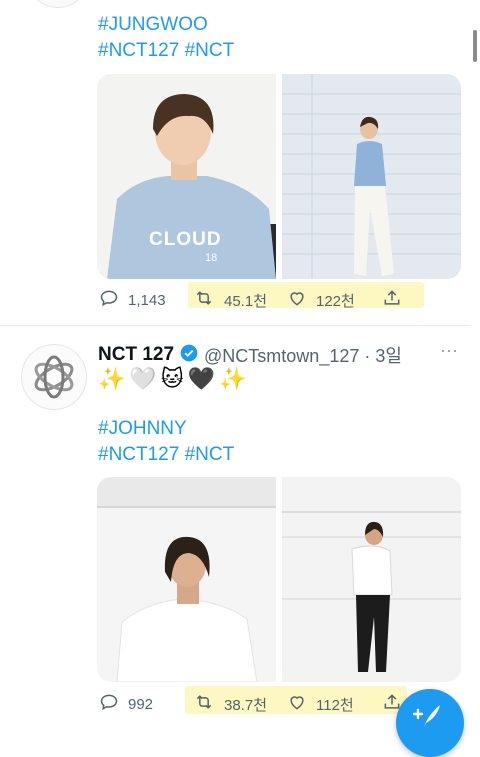  Describe the element at coordinates (211, 258) in the screenshot. I see `shirt-print-number: 18` at that location.